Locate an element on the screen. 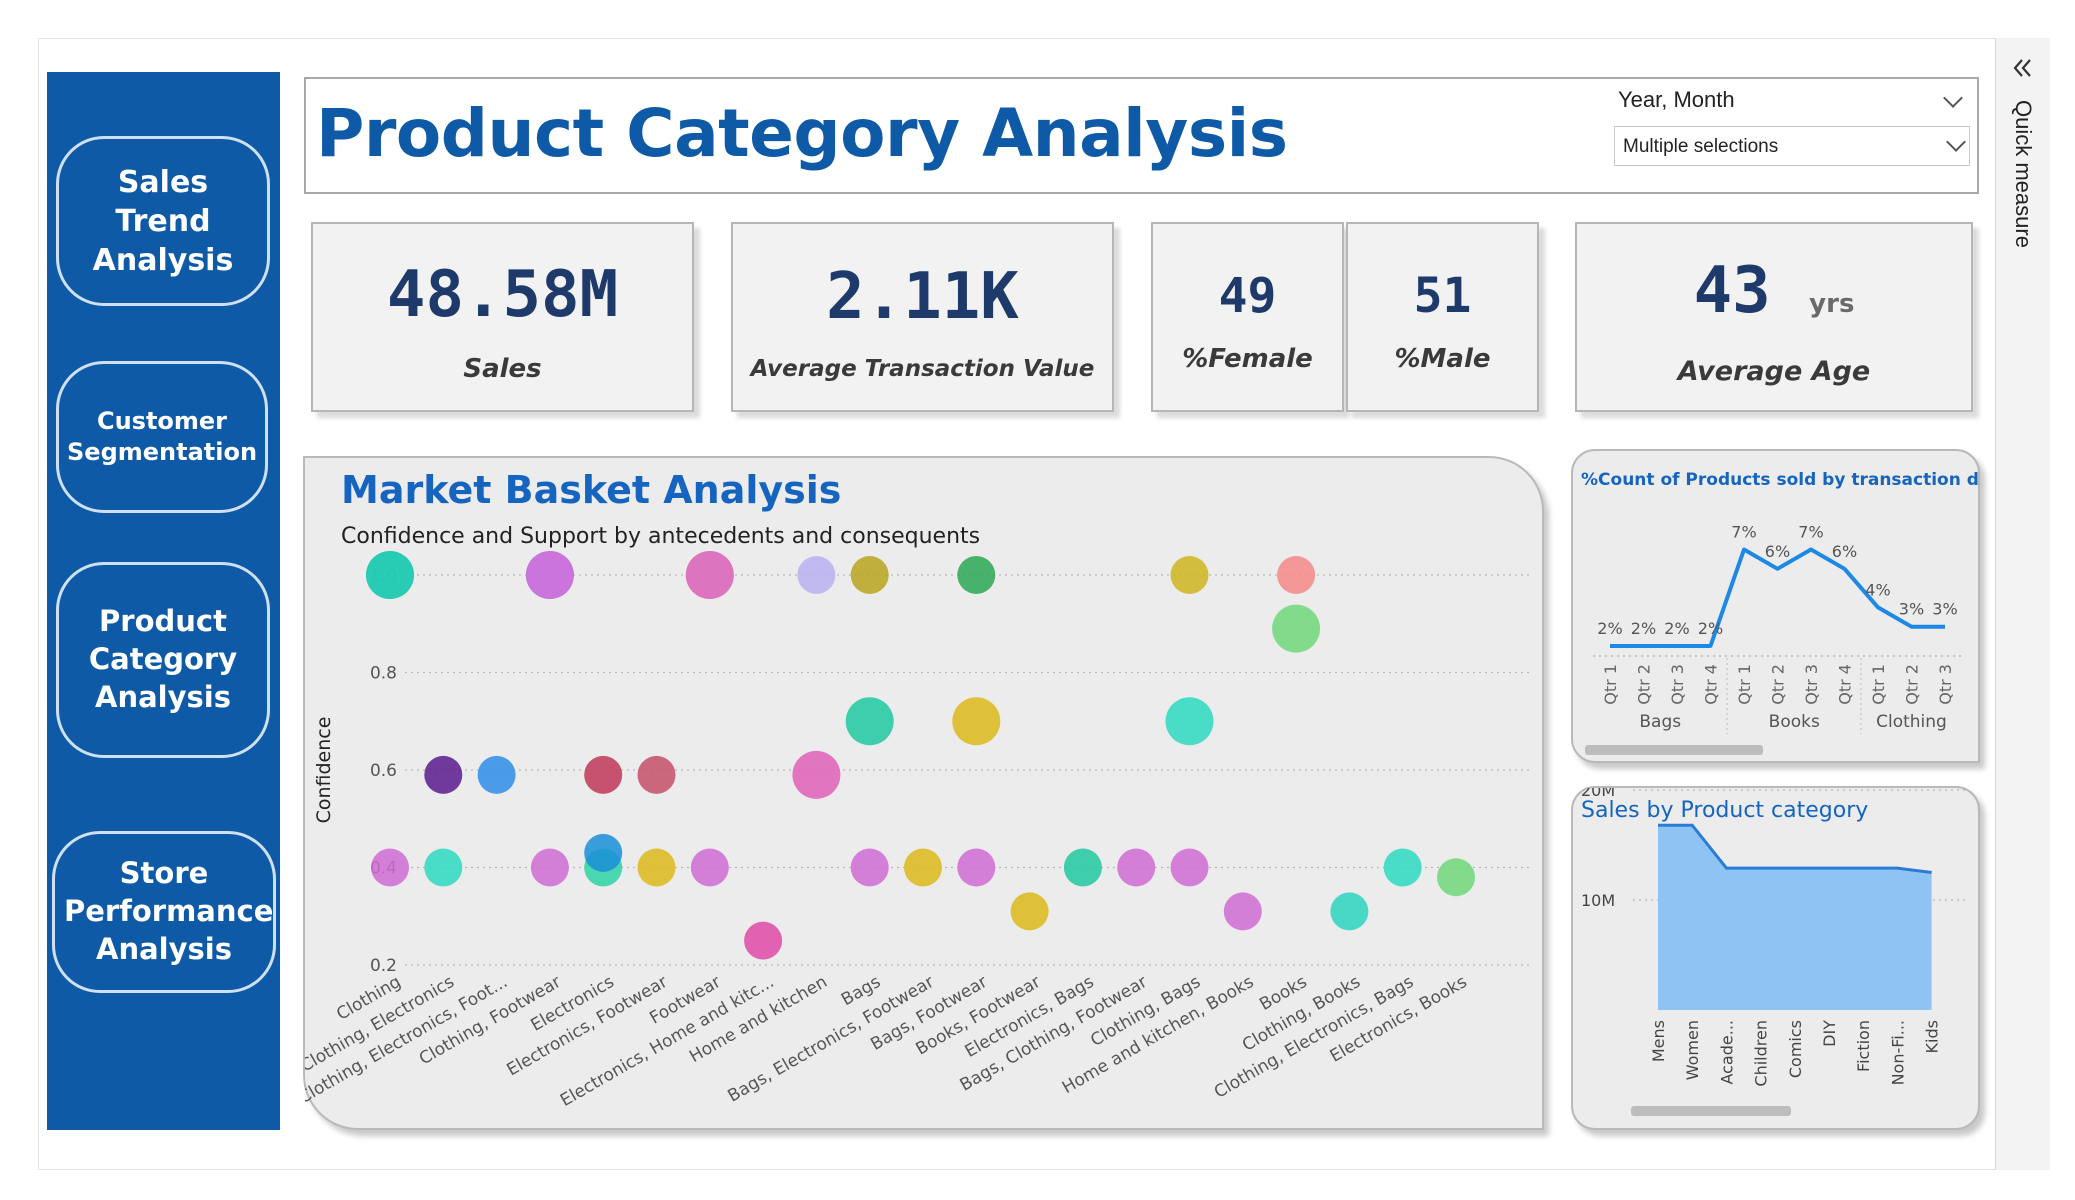 The image size is (2075, 1200). kpi-age-value-row: 43 yrs is located at coordinates (1774, 291).